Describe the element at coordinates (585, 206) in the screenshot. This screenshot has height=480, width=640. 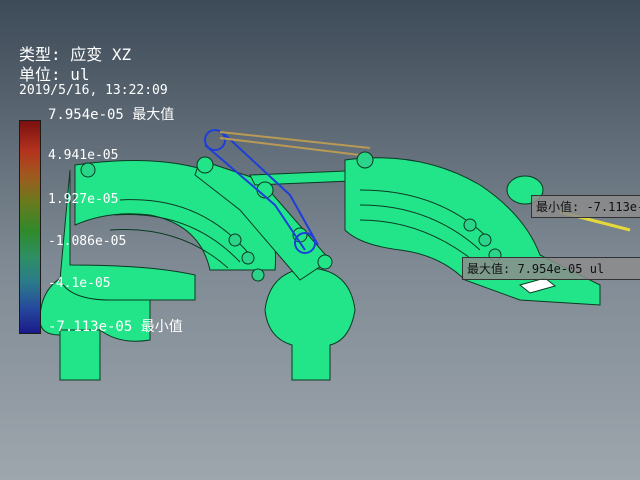
I see `min-value-probe: 最小值: -7.113e-` at that location.